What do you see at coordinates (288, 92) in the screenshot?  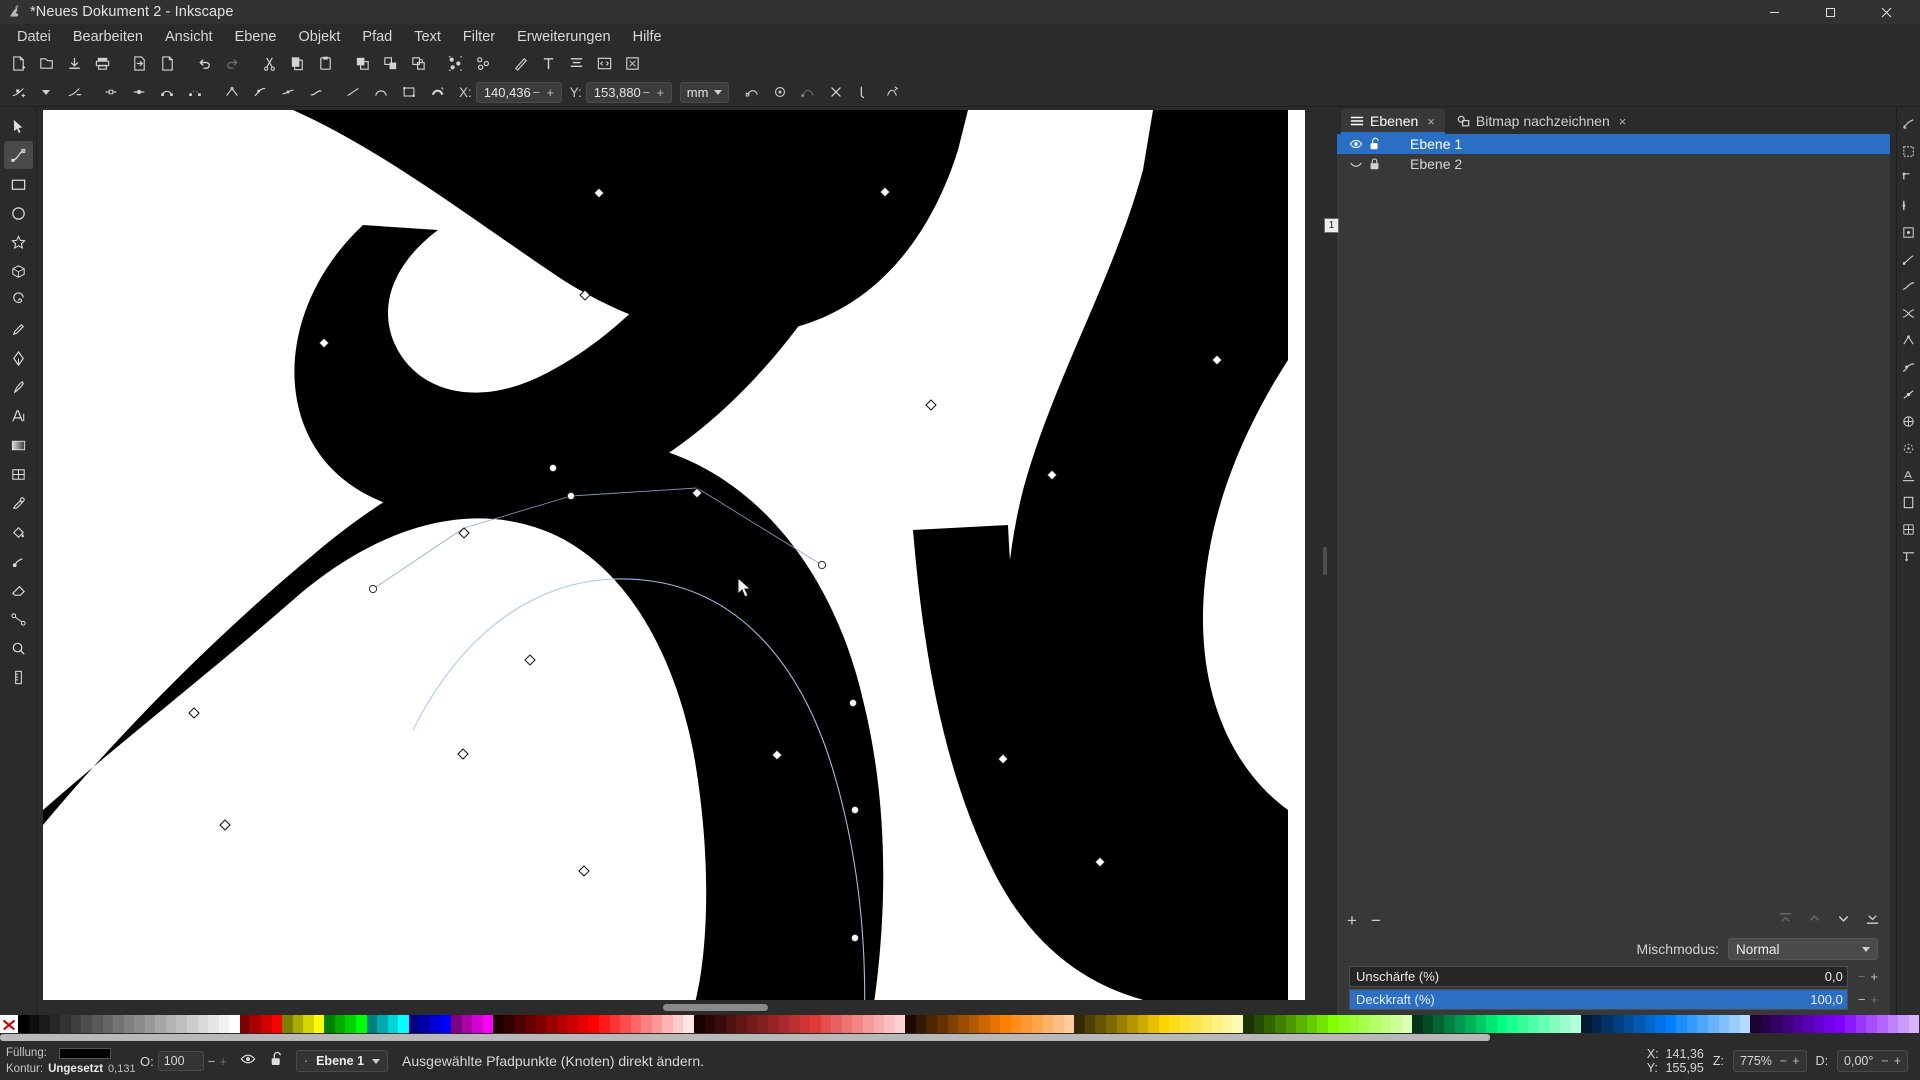 I see `node-symmetric-icon` at bounding box center [288, 92].